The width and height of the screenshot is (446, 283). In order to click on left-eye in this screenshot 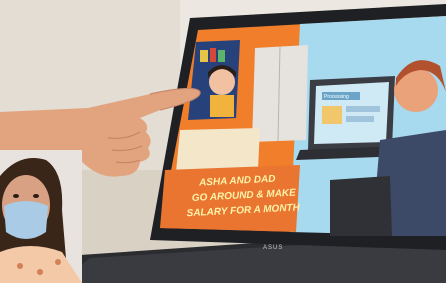, I will do `click(16, 196)`.